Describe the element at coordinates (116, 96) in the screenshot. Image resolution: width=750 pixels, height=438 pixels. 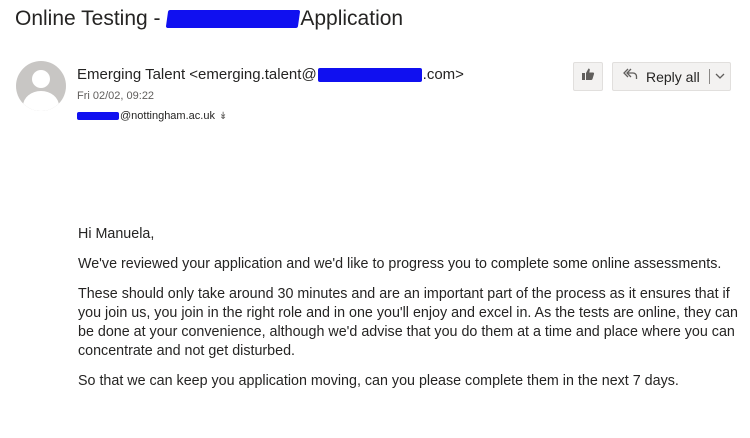
I see `received-date: Fri 02/02, 09:22` at that location.